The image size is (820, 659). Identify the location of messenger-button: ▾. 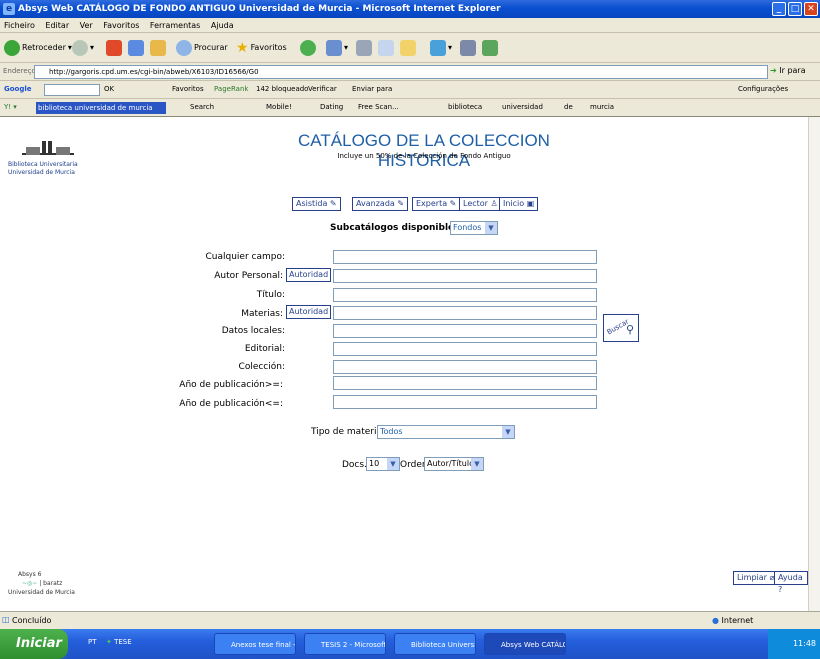
(441, 48).